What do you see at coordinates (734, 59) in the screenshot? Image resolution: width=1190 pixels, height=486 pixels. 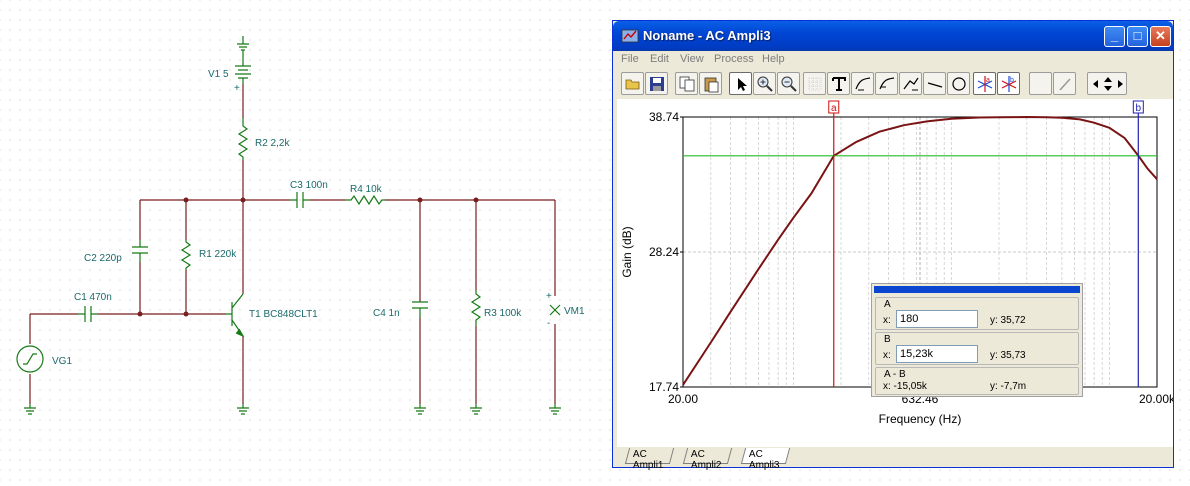 I see `menu-process: Process` at bounding box center [734, 59].